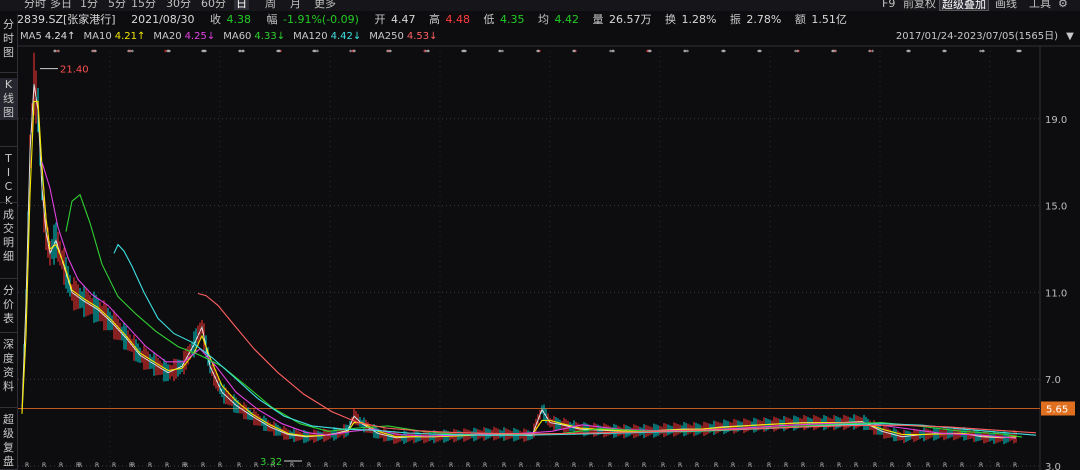 This screenshot has height=470, width=1080. Describe the element at coordinates (1053, 466) in the screenshot. I see `y-tick-label: 3.0` at that location.